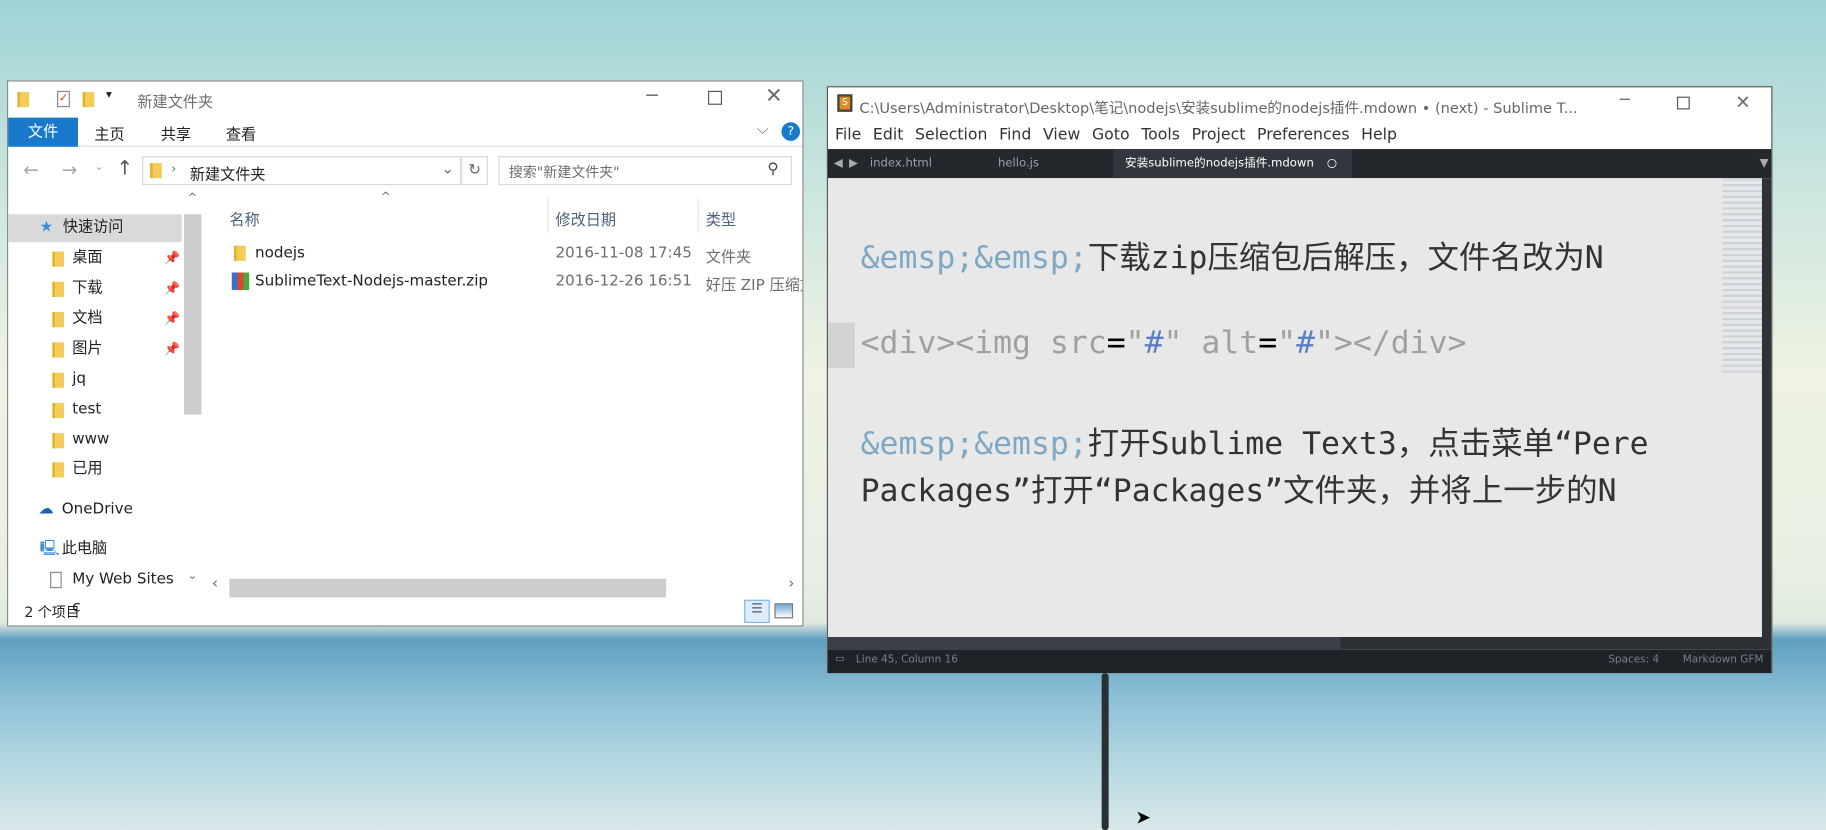 Image resolution: width=1826 pixels, height=830 pixels. I want to click on address-row: ← → ⌄ ↑ › 新建文件夹 ⌄ ↻ 搜索"新建文件夹" ⚲, so click(405, 170).